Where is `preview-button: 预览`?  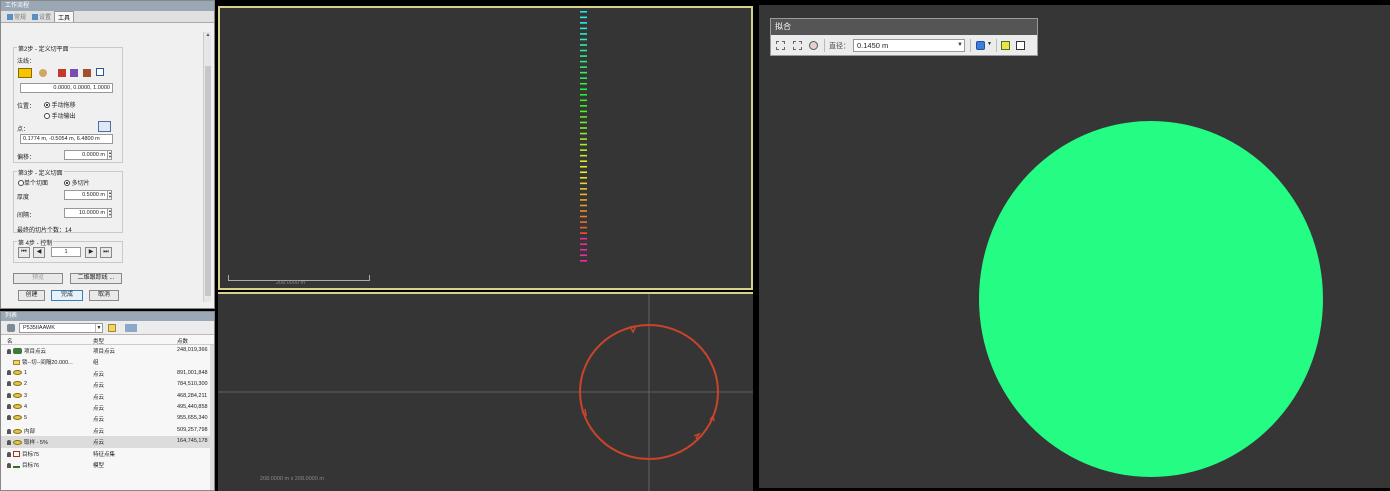
preview-button: 预览 is located at coordinates (38, 278).